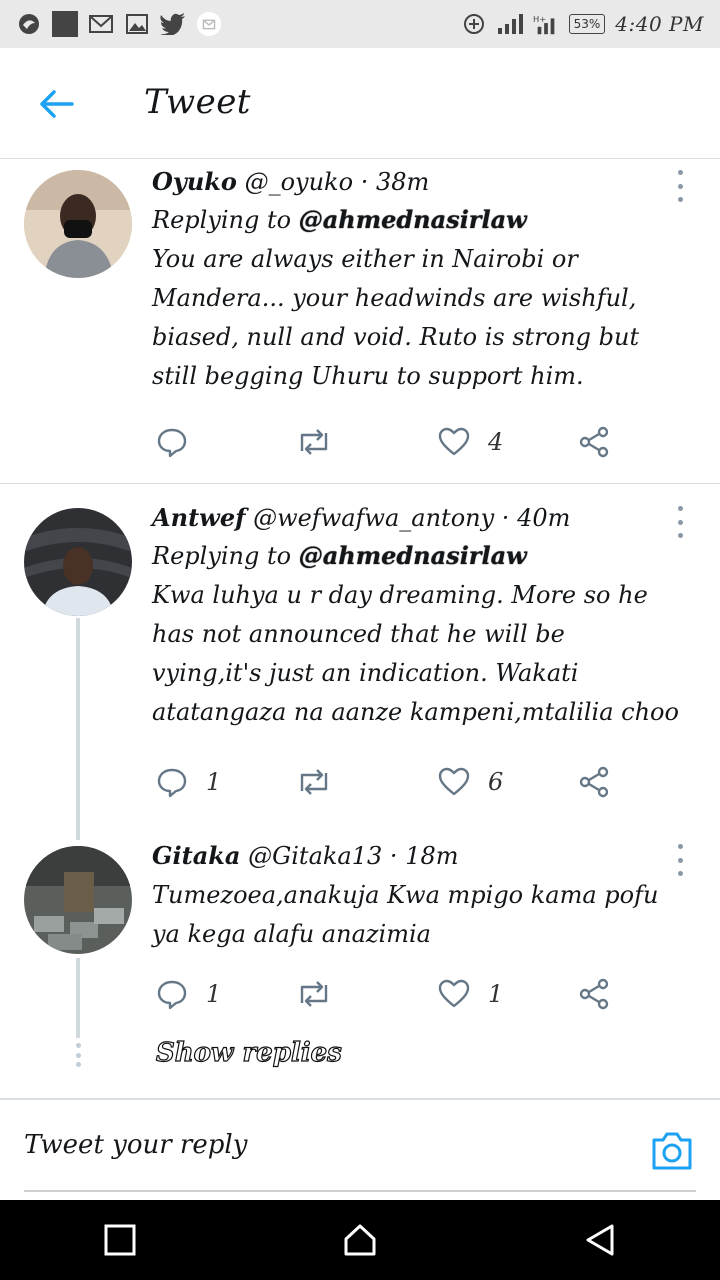  Describe the element at coordinates (496, 994) in the screenshot. I see `like-count: 1` at that location.